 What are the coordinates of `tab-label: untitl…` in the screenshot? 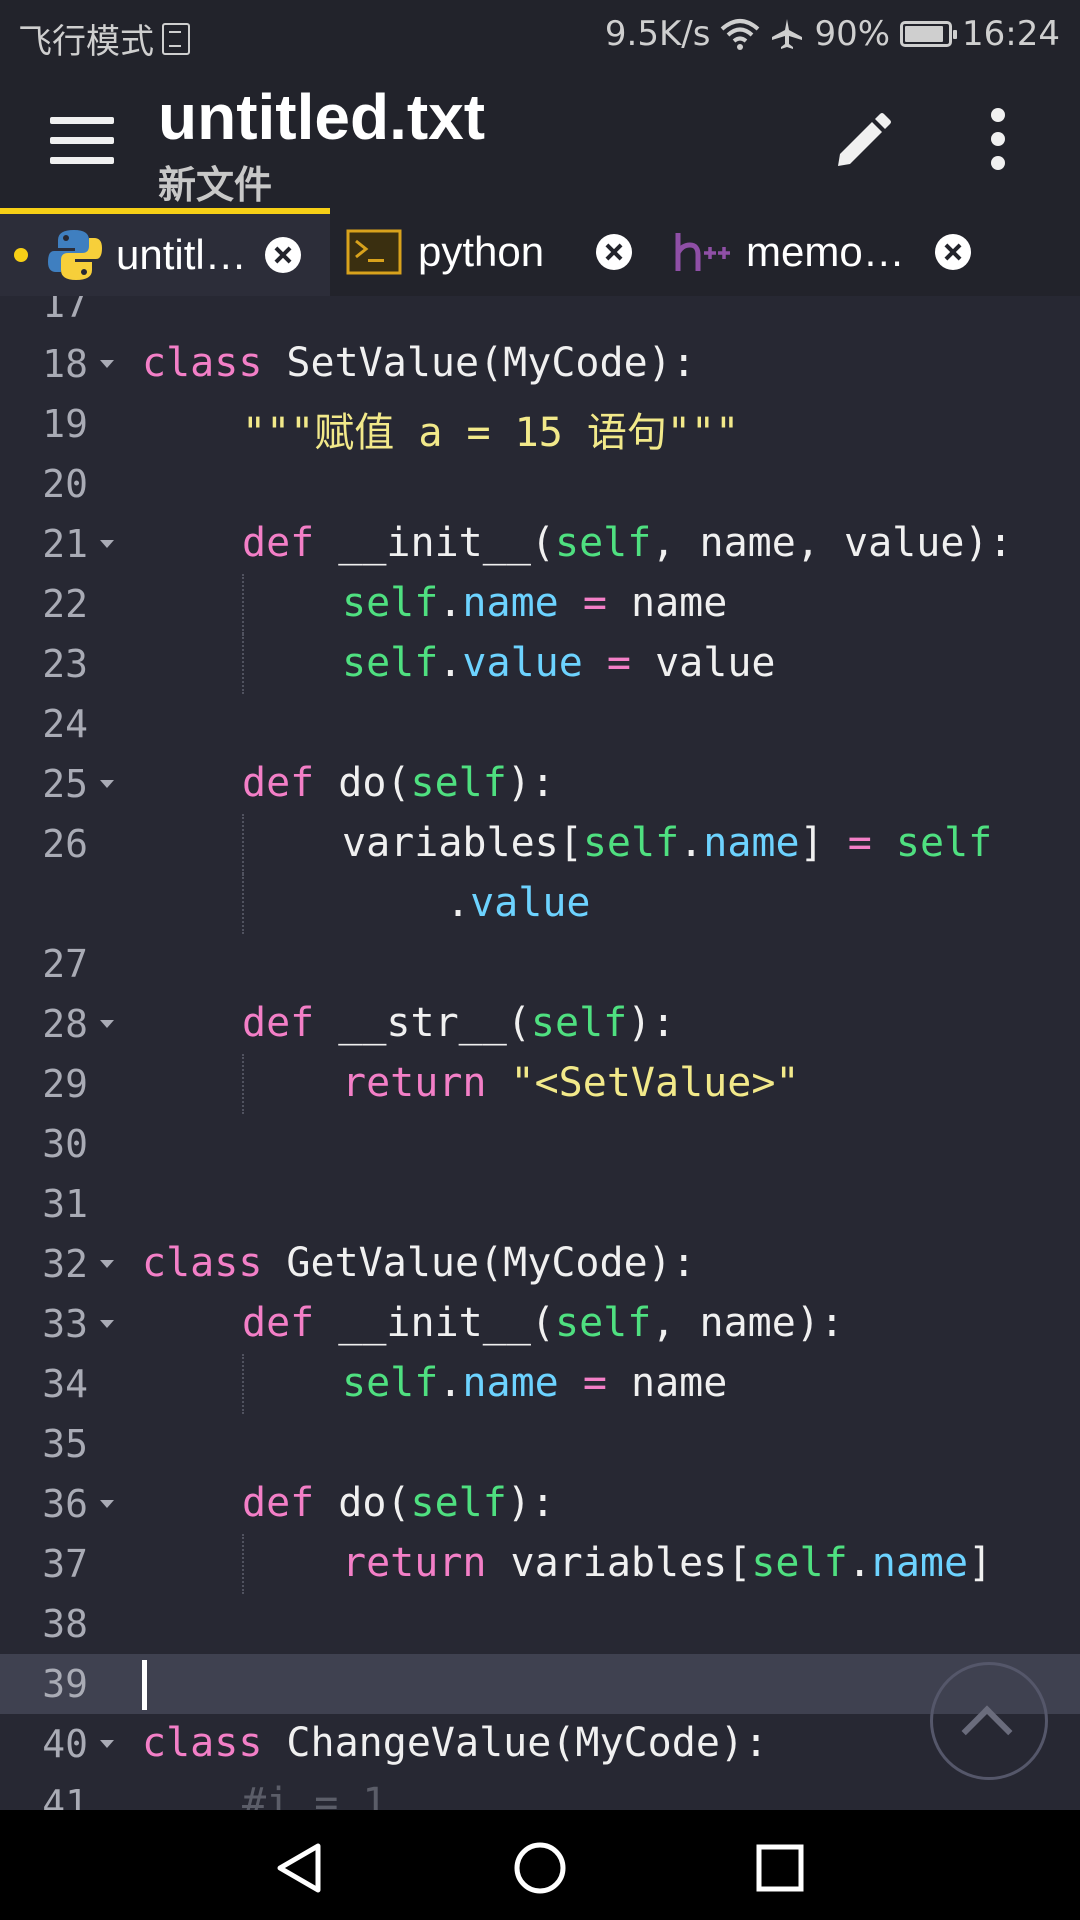 It's located at (181, 254).